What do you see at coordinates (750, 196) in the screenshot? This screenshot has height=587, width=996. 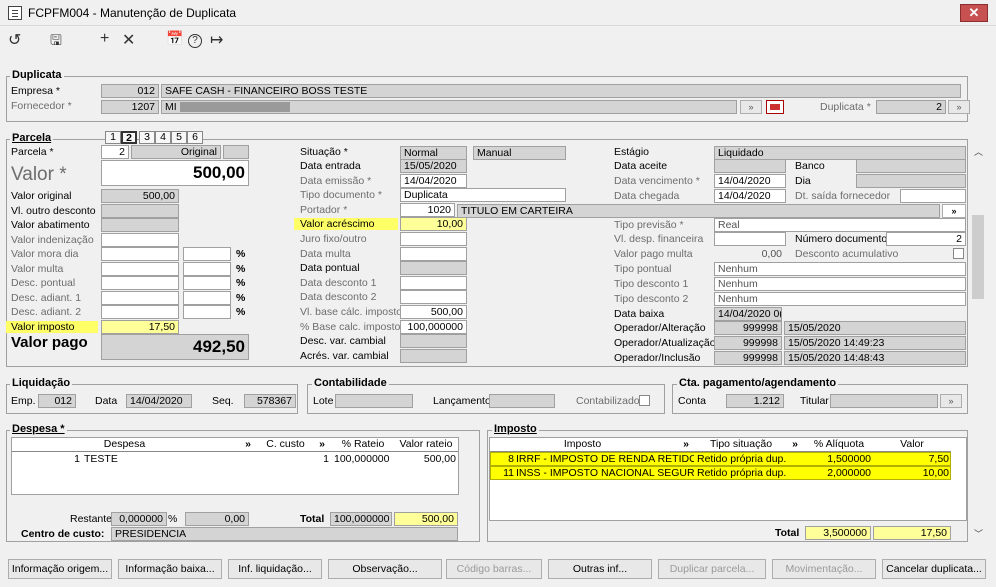 I see `data-chegada-value: 14/04/2020` at bounding box center [750, 196].